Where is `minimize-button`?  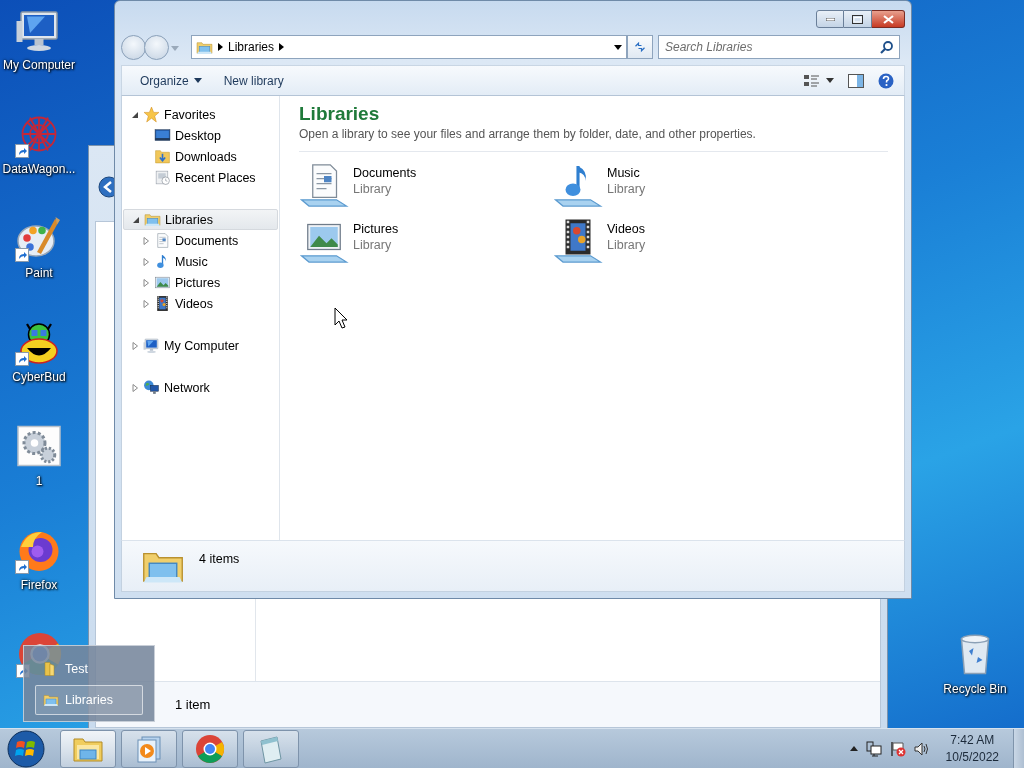
minimize-button is located at coordinates (830, 19).